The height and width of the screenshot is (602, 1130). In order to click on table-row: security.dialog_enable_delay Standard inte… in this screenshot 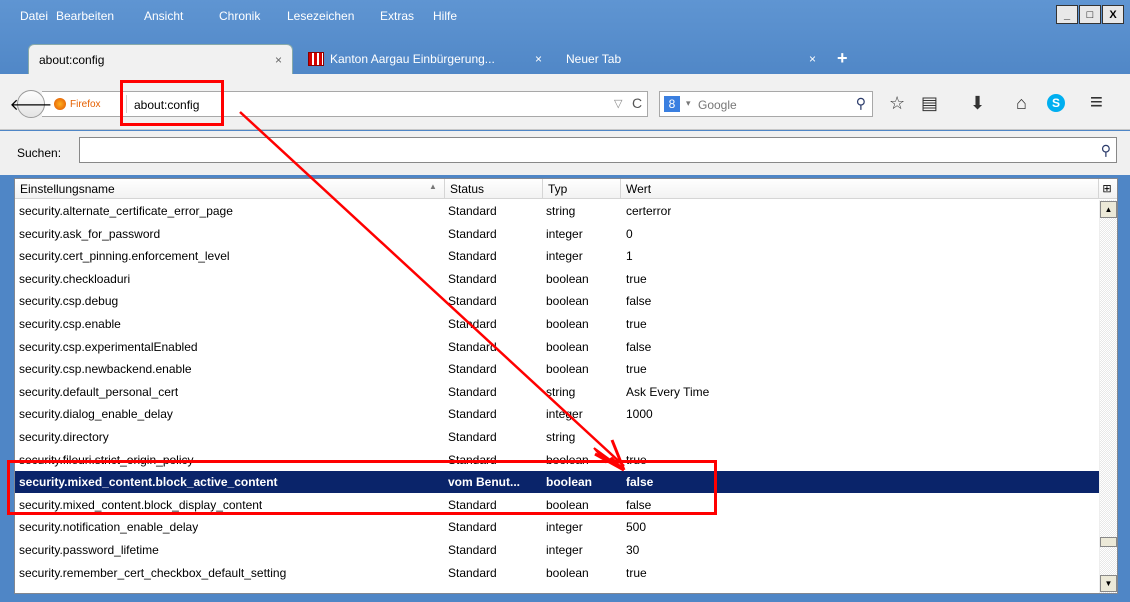, I will do `click(557, 414)`.